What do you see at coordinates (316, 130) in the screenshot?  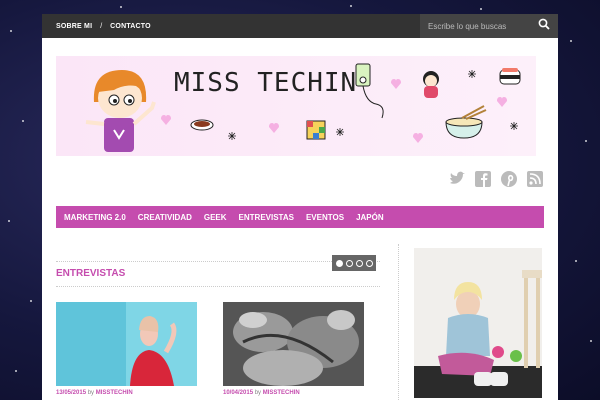 I see `rubiks-cube-icon` at bounding box center [316, 130].